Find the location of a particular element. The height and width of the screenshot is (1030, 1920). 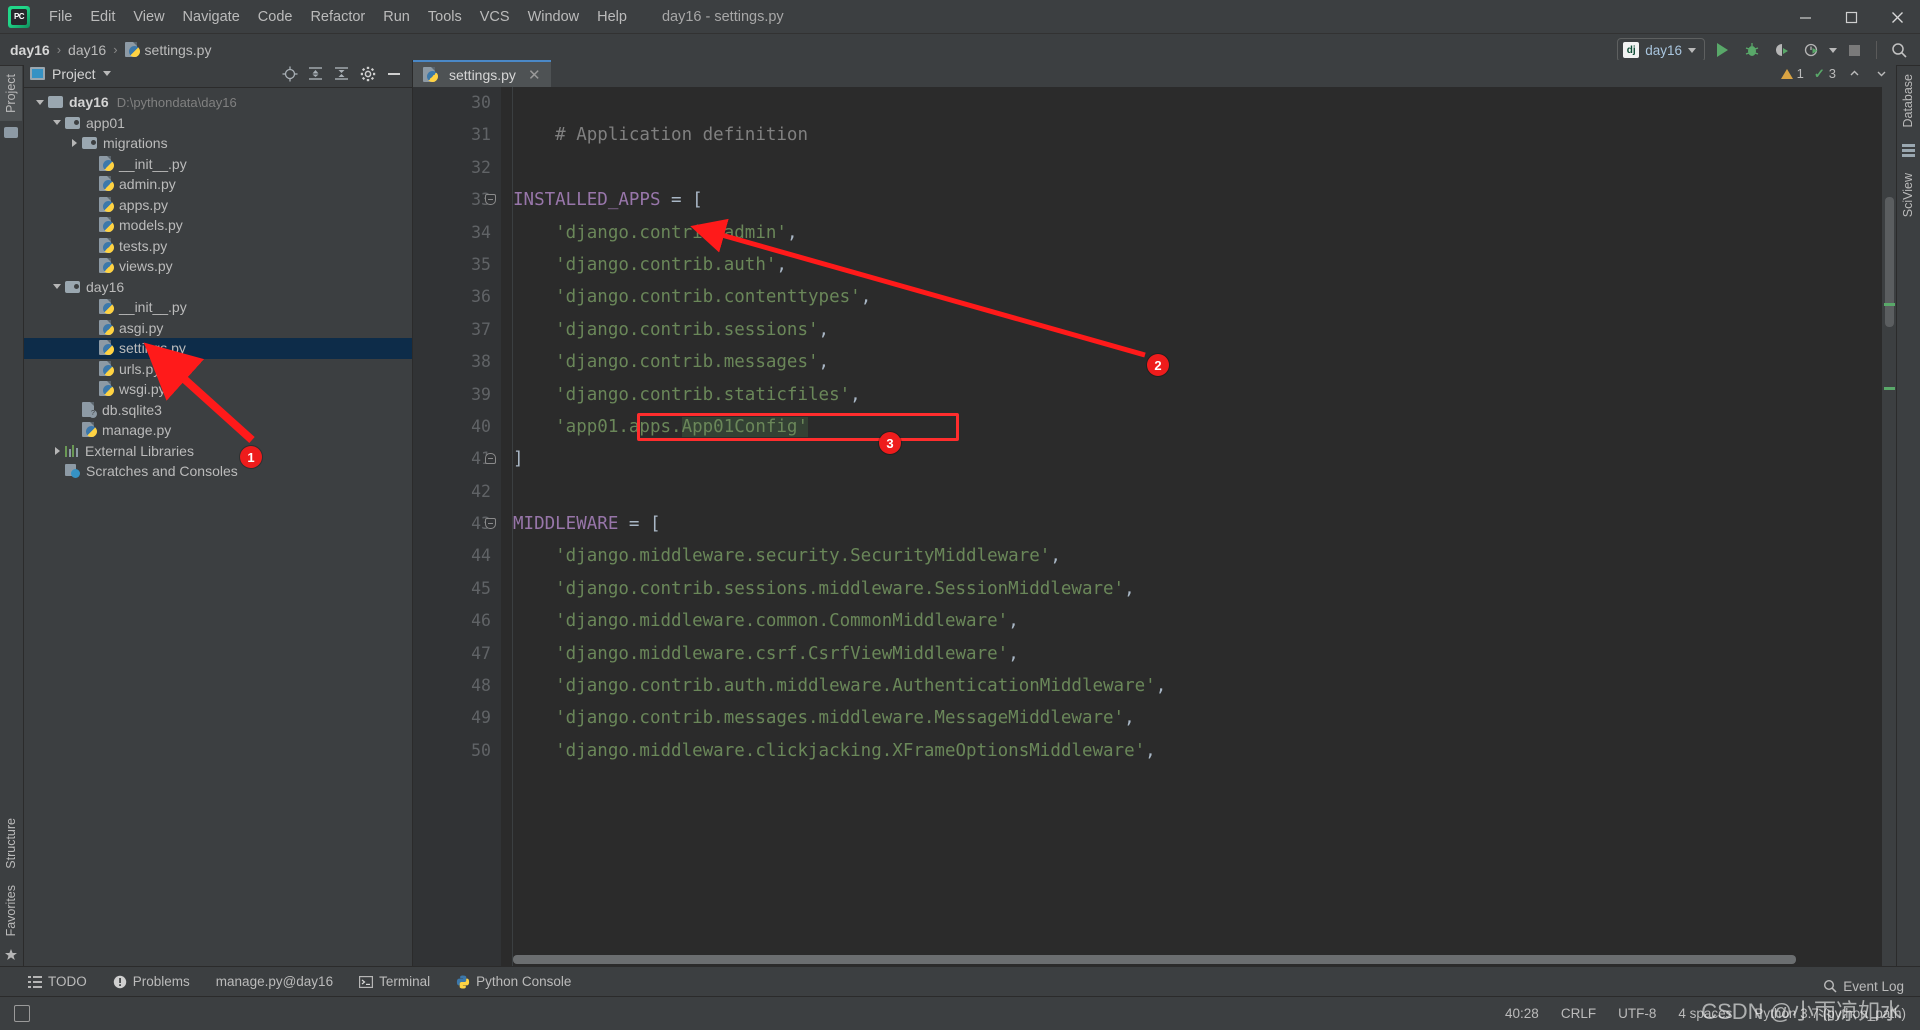

menu-edit: Edit is located at coordinates (102, 17).